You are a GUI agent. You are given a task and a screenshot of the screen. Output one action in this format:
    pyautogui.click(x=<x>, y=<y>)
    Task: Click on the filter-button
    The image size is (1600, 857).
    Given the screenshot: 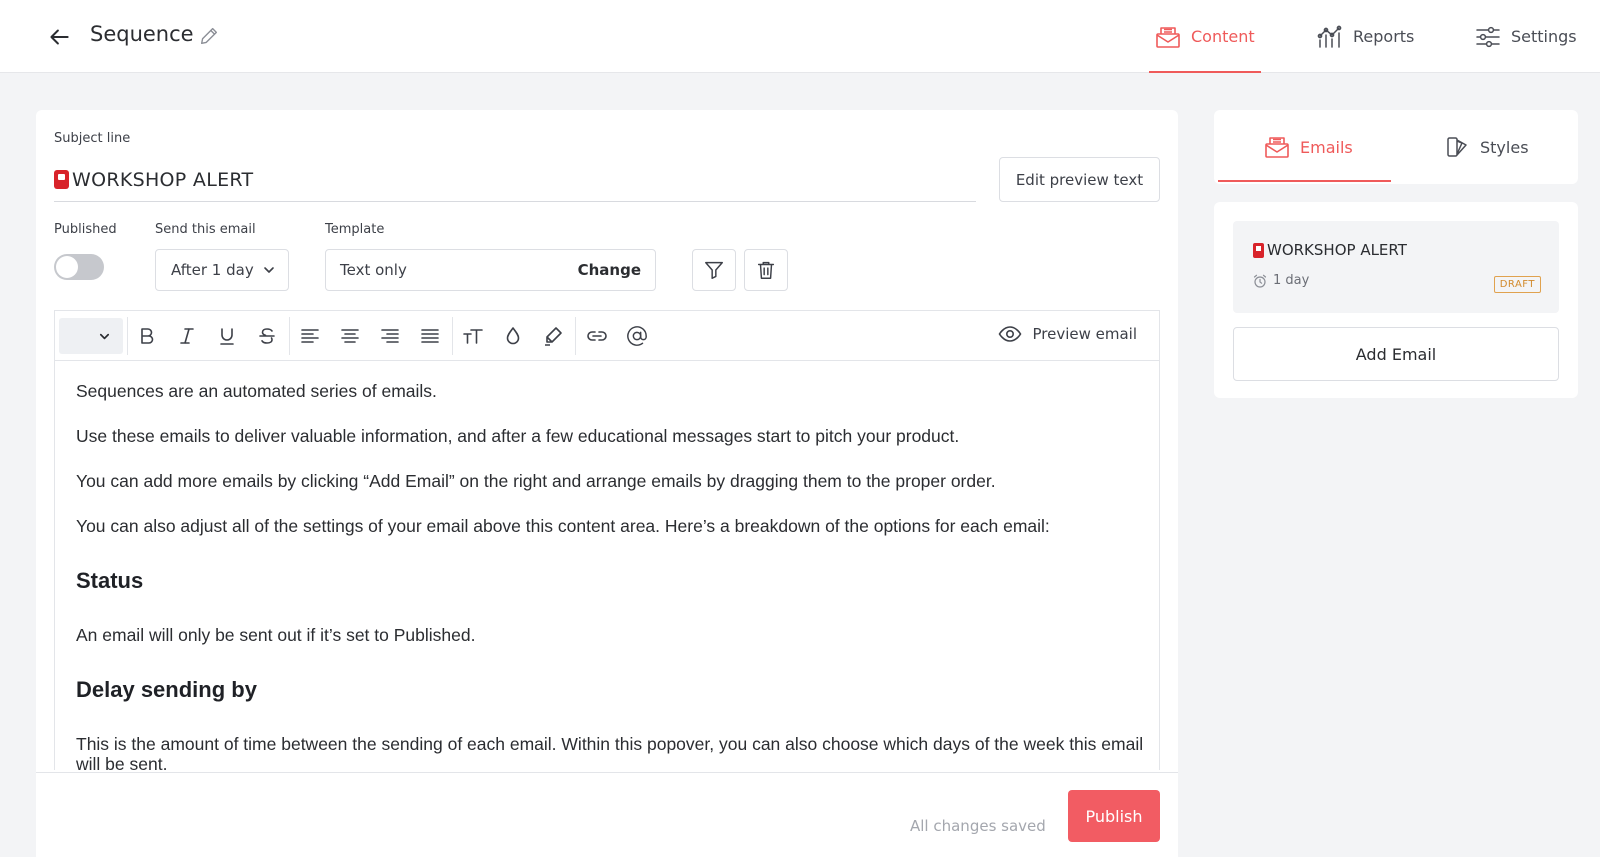 What is the action you would take?
    pyautogui.click(x=714, y=270)
    